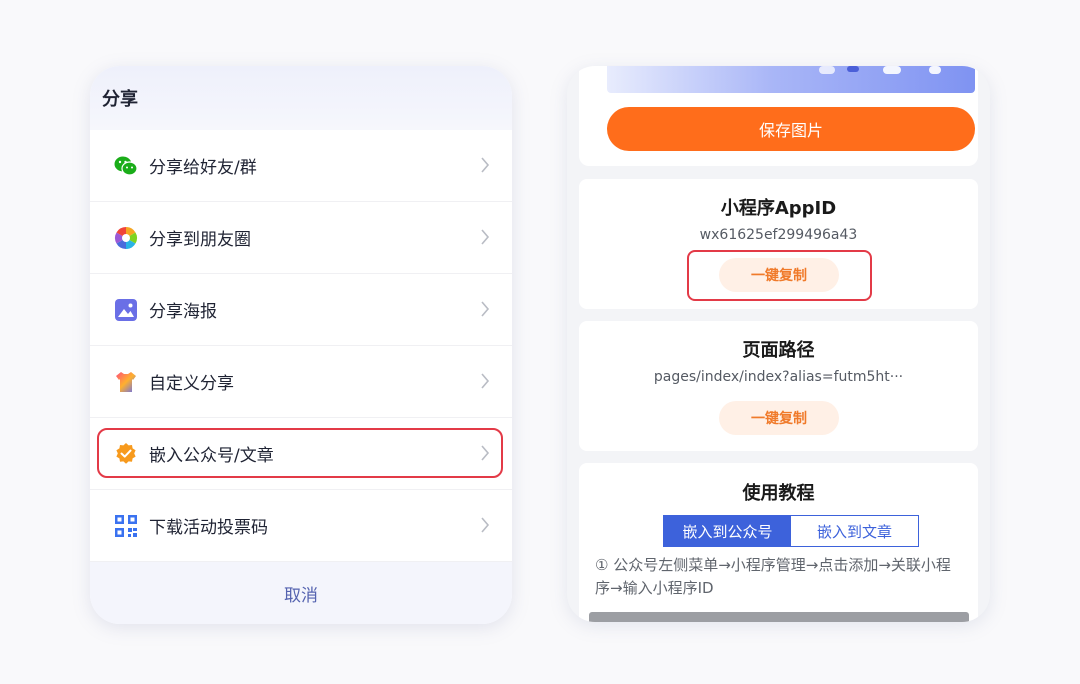 This screenshot has height=684, width=1080. Describe the element at coordinates (778, 235) in the screenshot. I see `appid-value: wx61625ef299496a43` at that location.